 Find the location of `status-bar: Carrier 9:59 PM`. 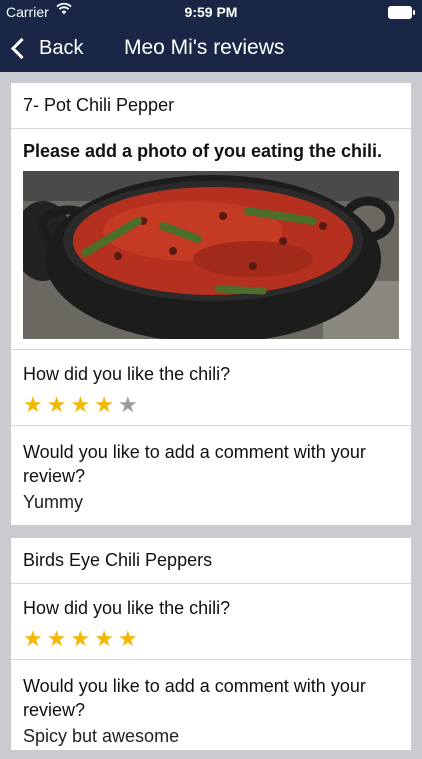

status-bar: Carrier 9:59 PM is located at coordinates (211, 12).